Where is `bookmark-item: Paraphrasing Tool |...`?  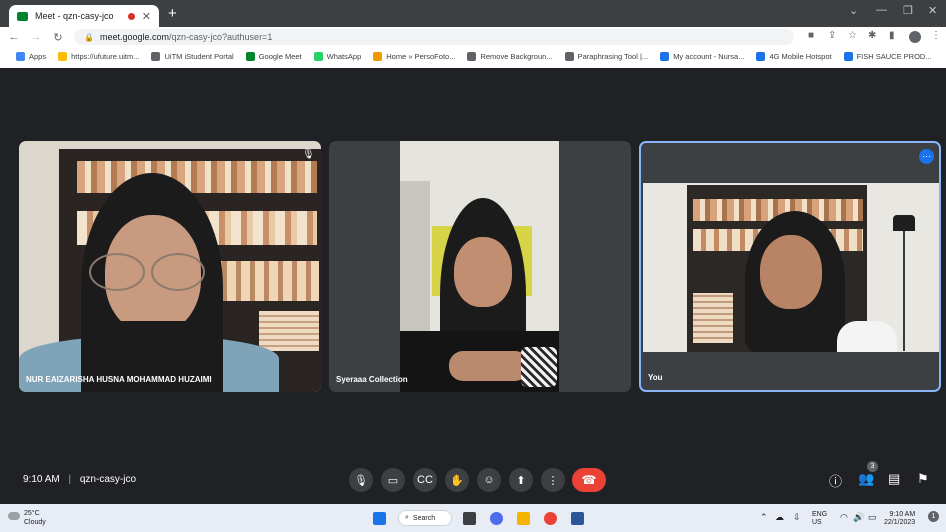 bookmark-item: Paraphrasing Tool |... is located at coordinates (606, 56).